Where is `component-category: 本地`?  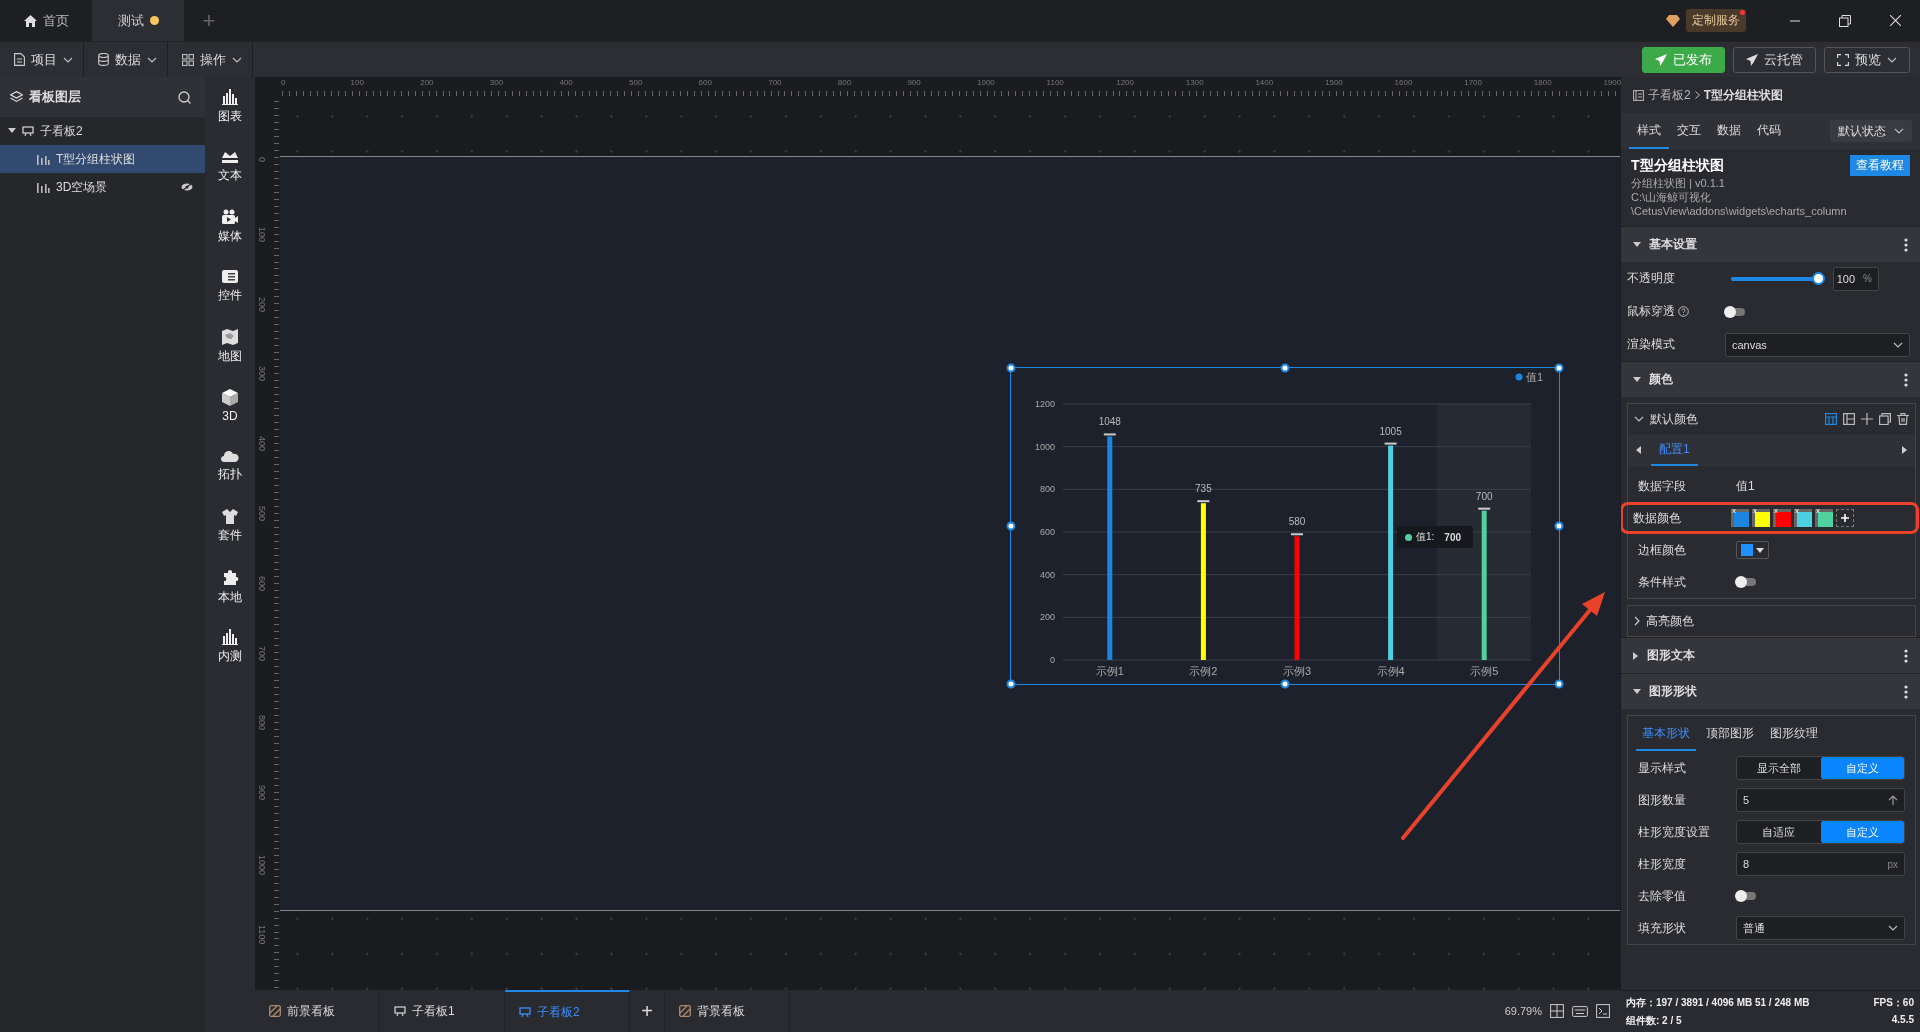
component-category: 本地 is located at coordinates (230, 599).